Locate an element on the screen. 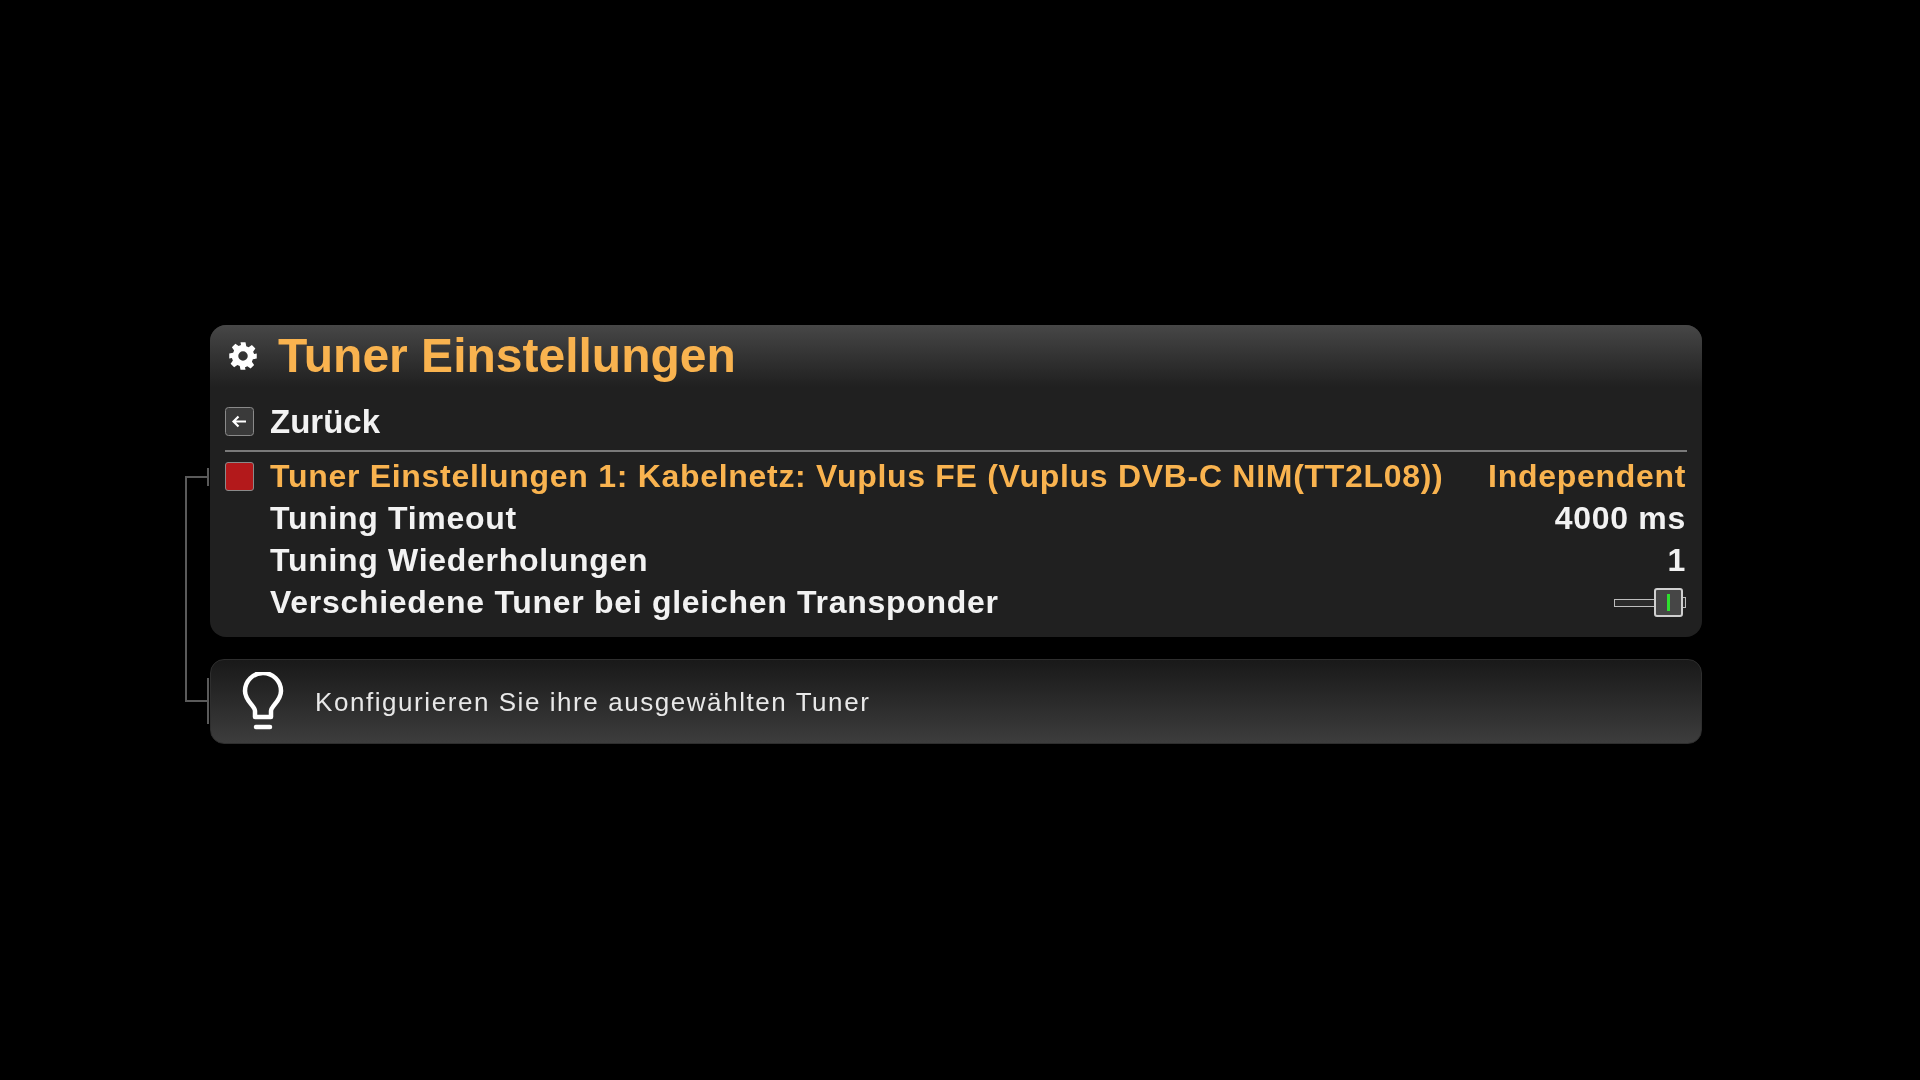  hint-text: Konfigurieren Sie ihre ausgewählten Tuner is located at coordinates (593, 701).